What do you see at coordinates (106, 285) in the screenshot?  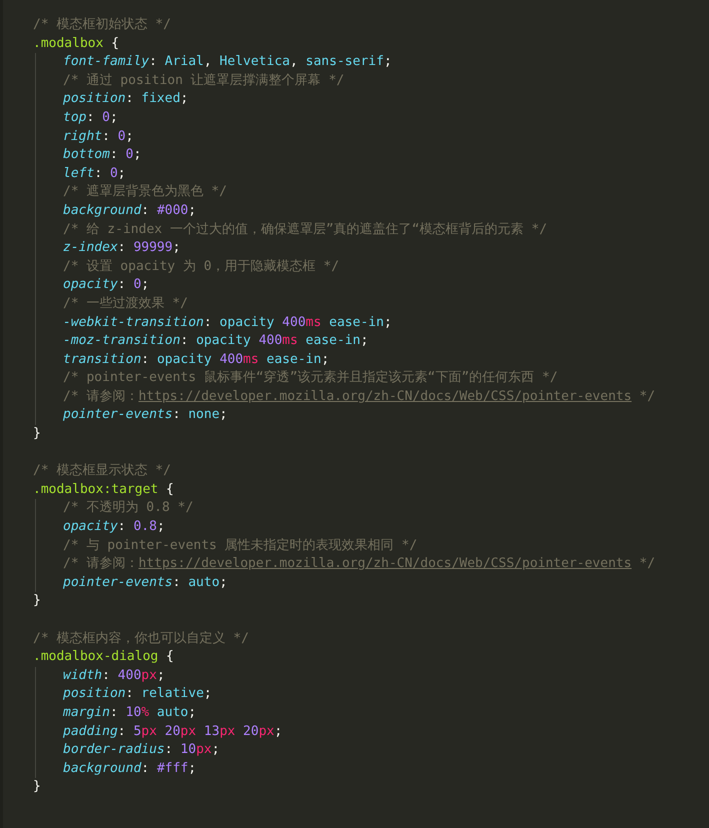 I see `code-line: opacity: 0;` at bounding box center [106, 285].